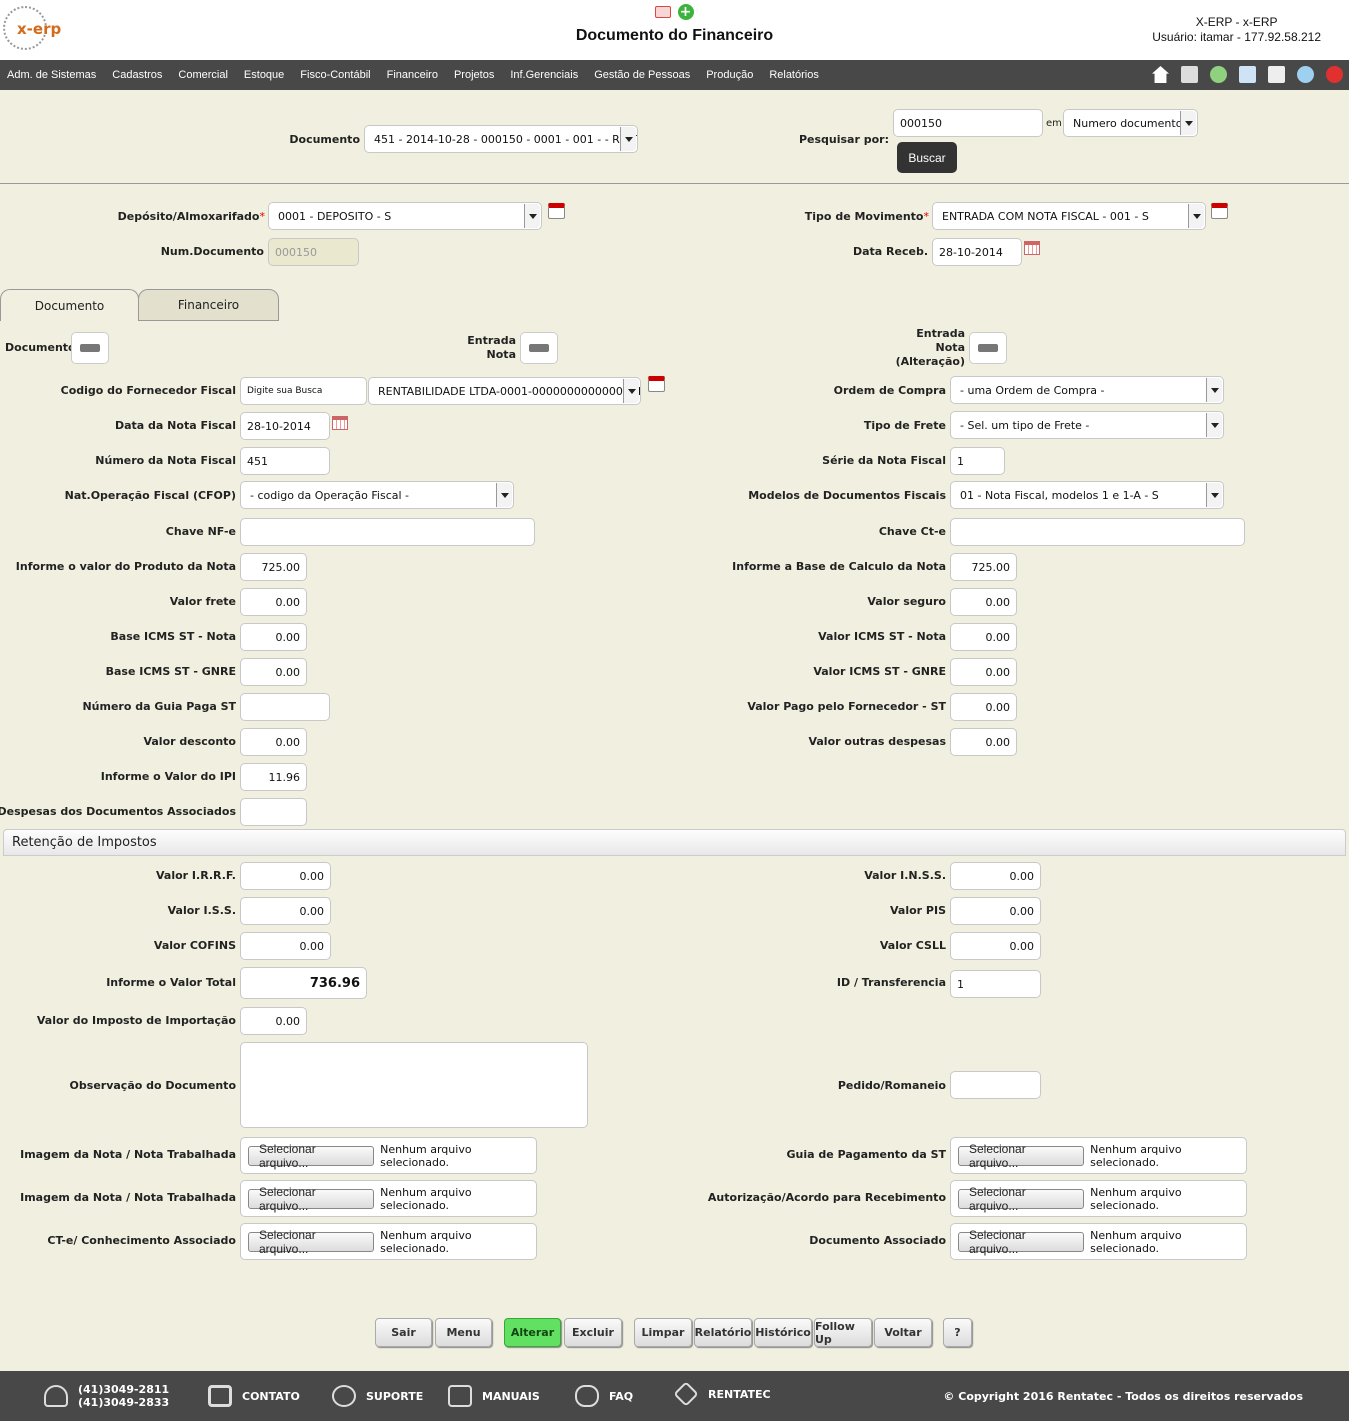 The image size is (1349, 1421). What do you see at coordinates (995, 911) in the screenshot?
I see `pis-input: 0.00` at bounding box center [995, 911].